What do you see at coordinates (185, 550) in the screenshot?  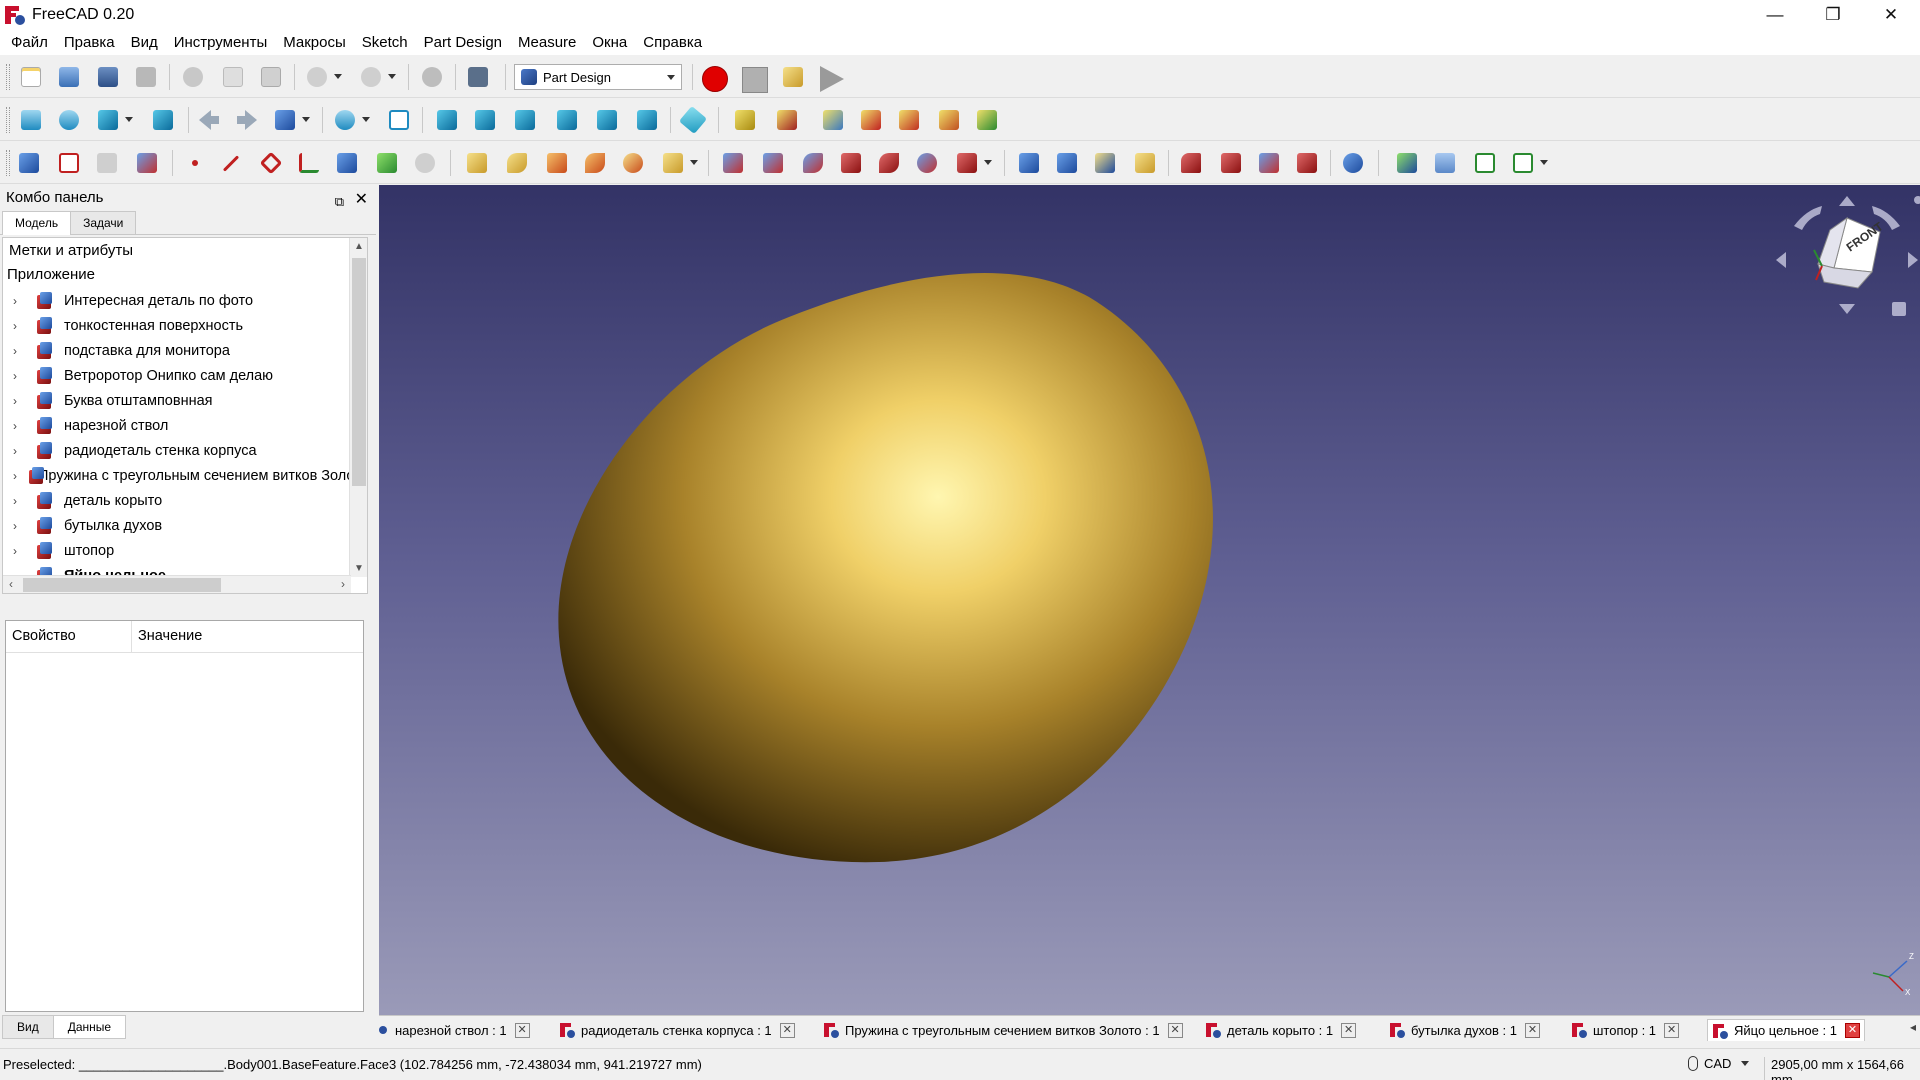 I see `tree-item: › штопор` at bounding box center [185, 550].